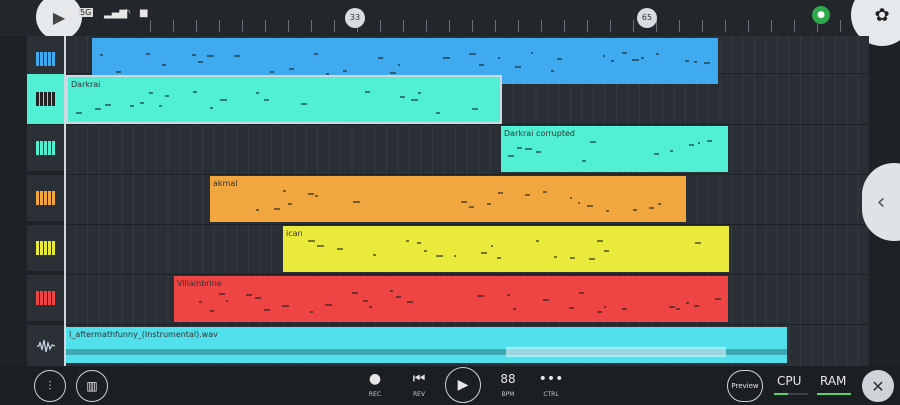 Image resolution: width=900 pixels, height=405 pixels. I want to click on piano-roll-button: ▥, so click(92, 386).